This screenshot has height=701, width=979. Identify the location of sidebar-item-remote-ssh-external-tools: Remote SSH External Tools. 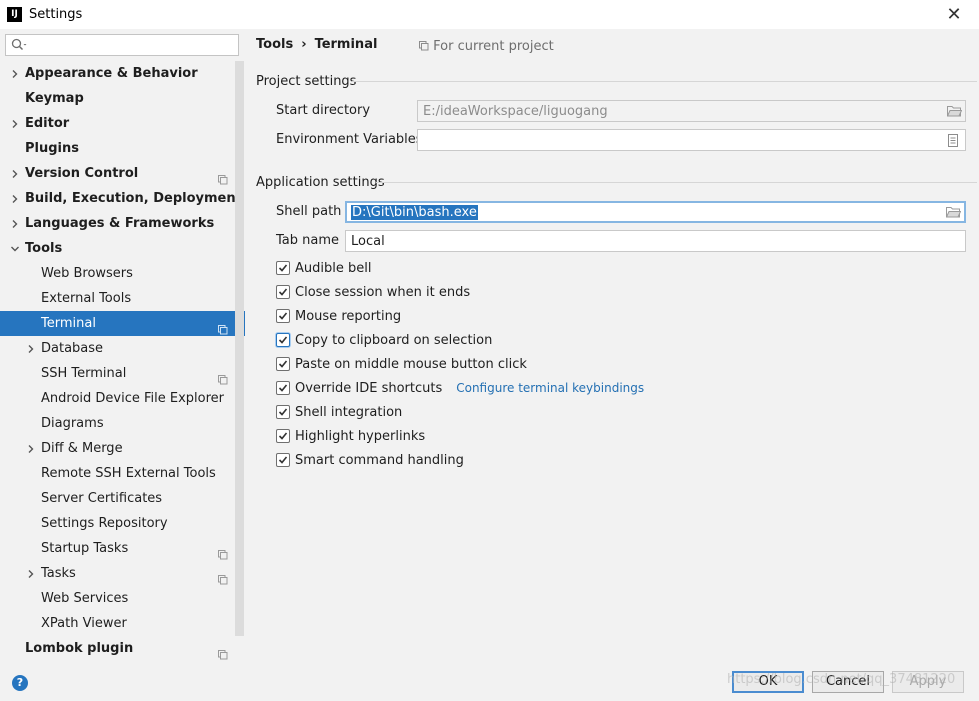
(122, 473).